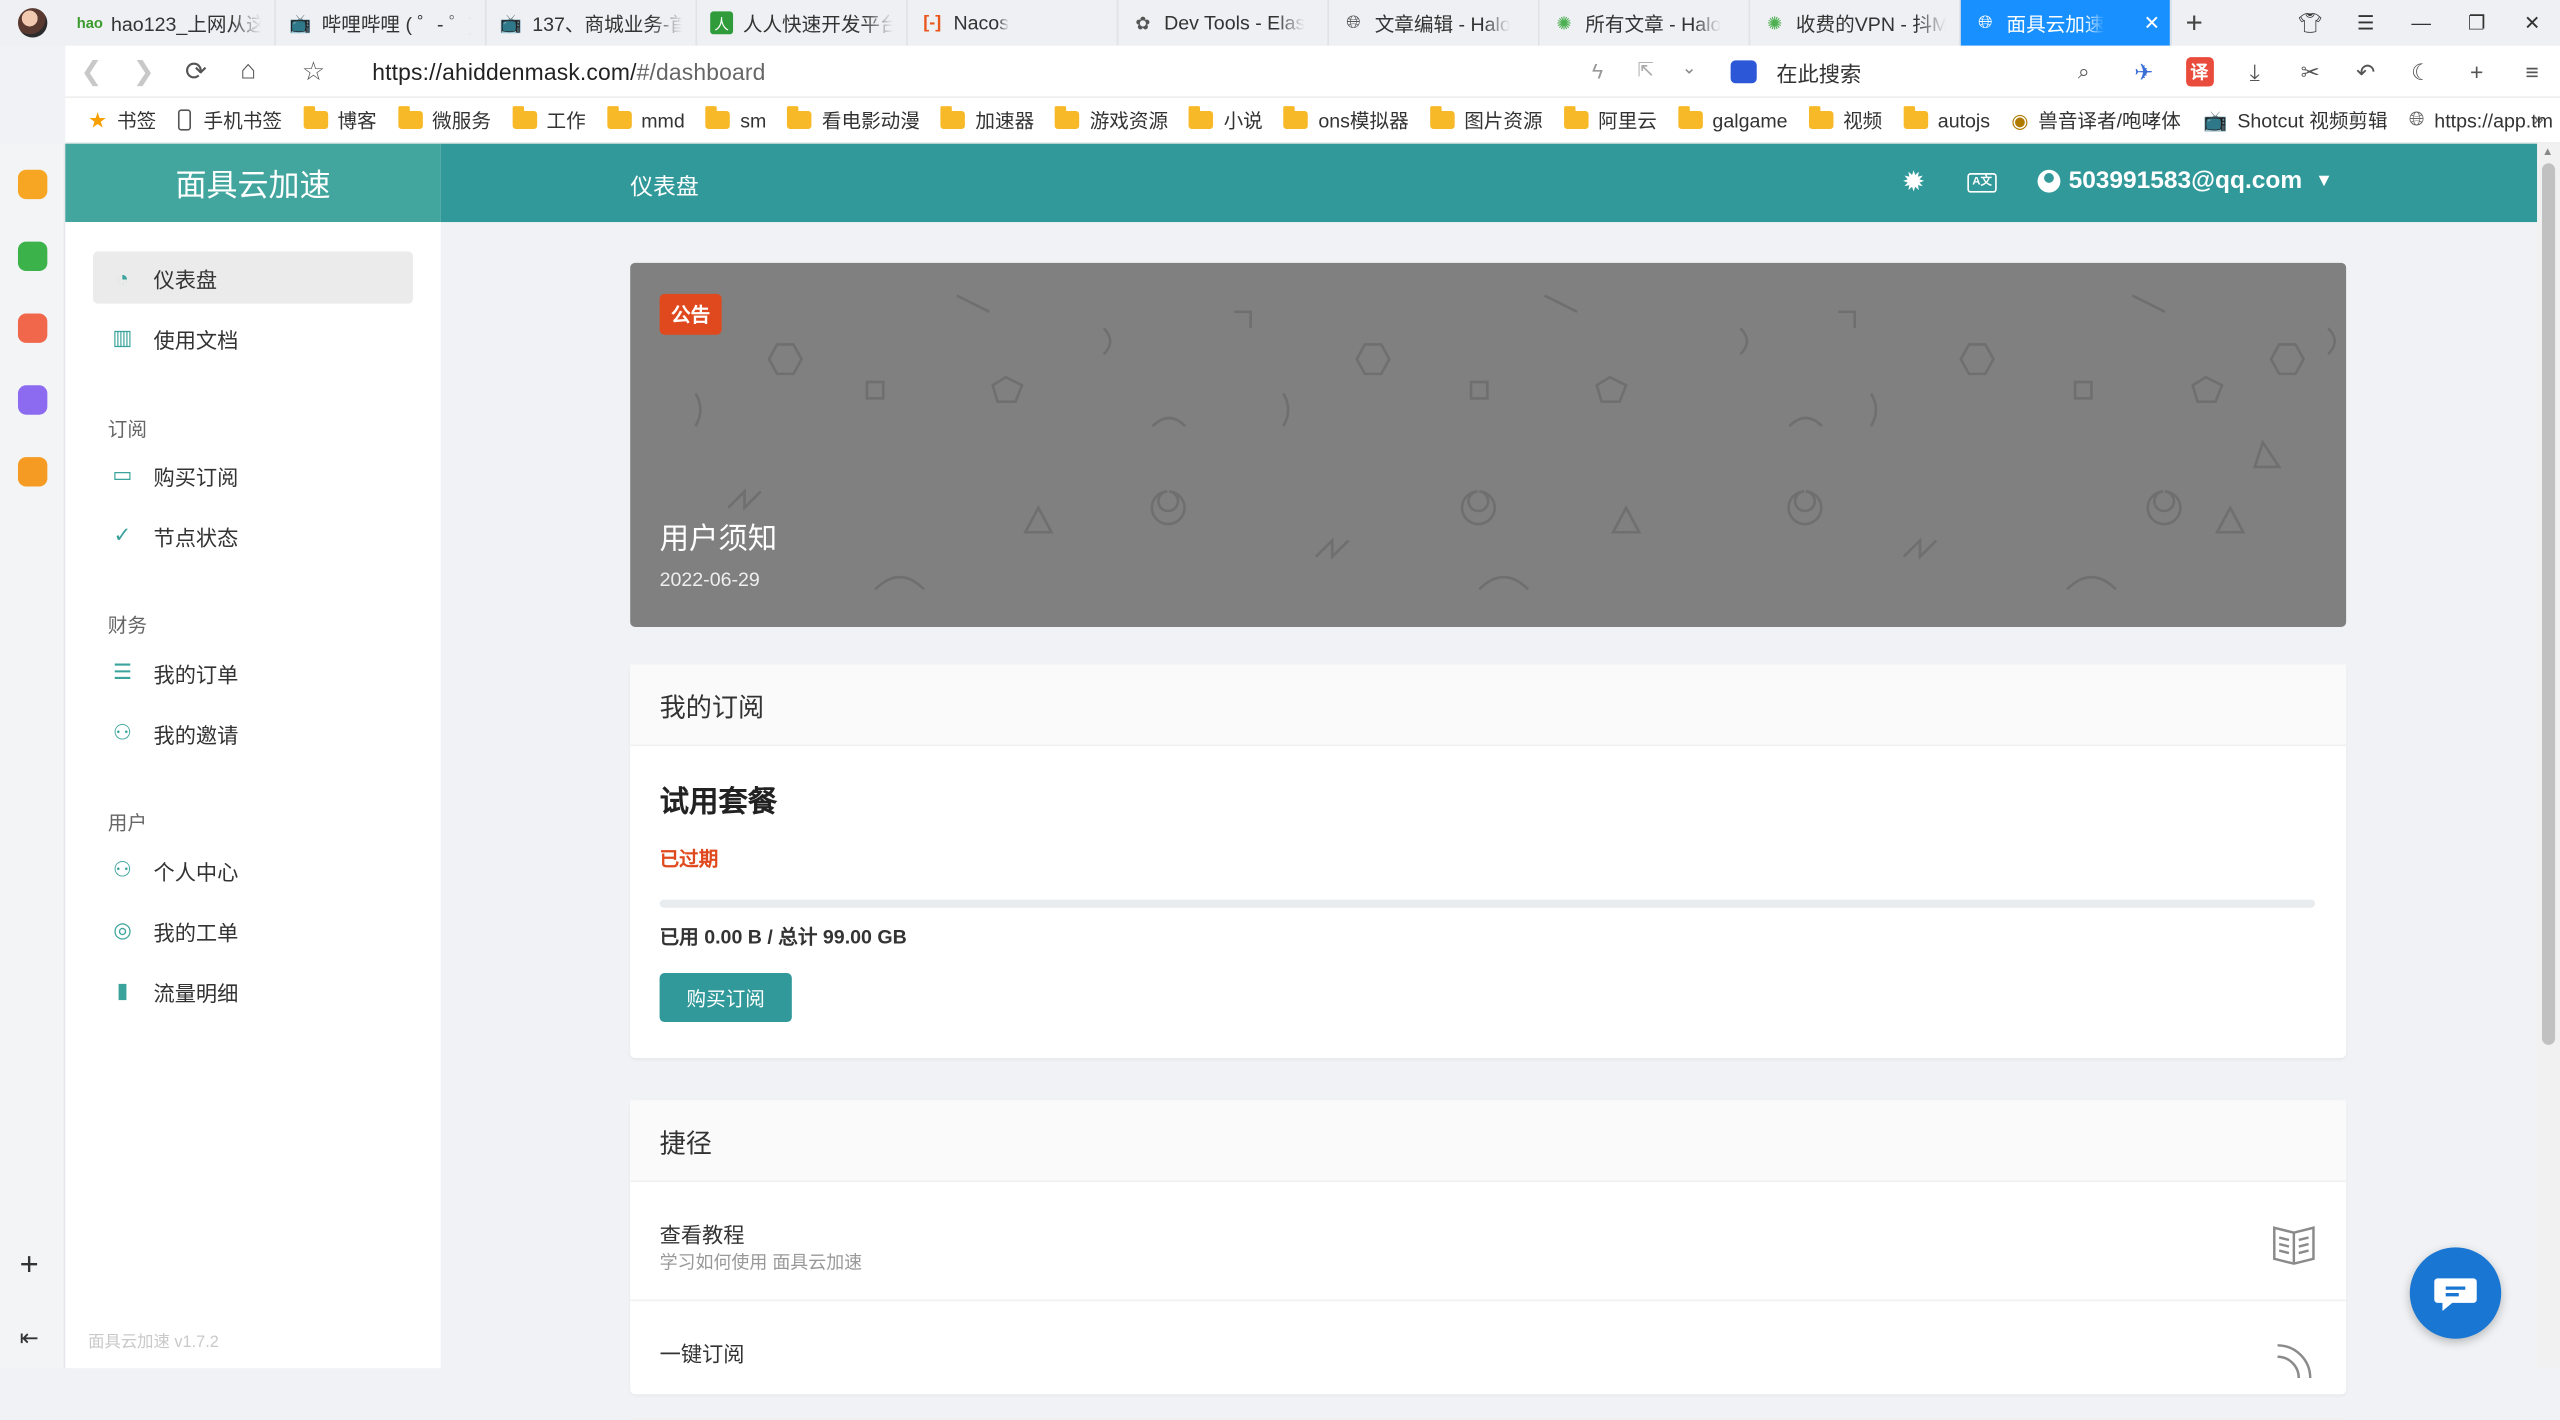 The height and width of the screenshot is (1420, 2560). I want to click on bookmark-folder: galgame, so click(1733, 118).